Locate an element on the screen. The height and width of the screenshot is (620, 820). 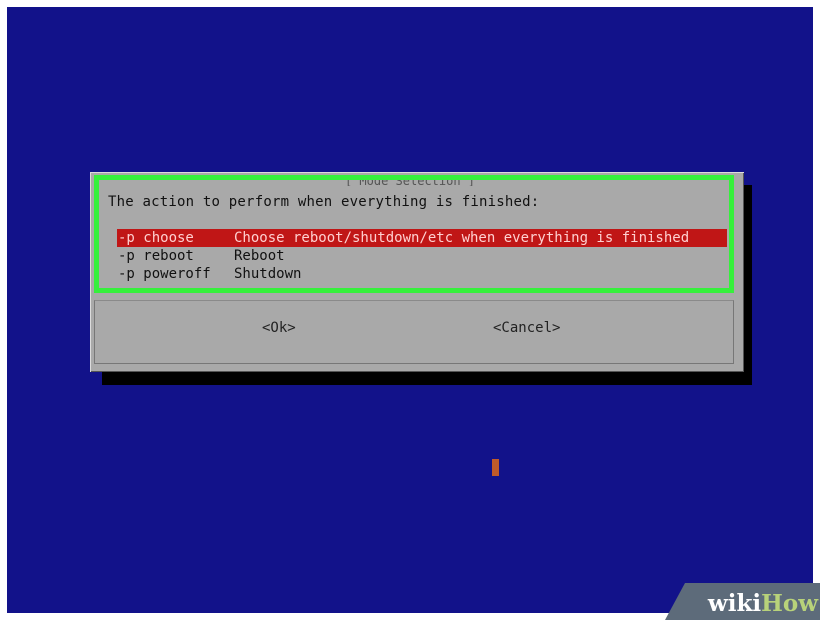
menu-item-reboot: -p reboot Reboot is located at coordinates (422, 256).